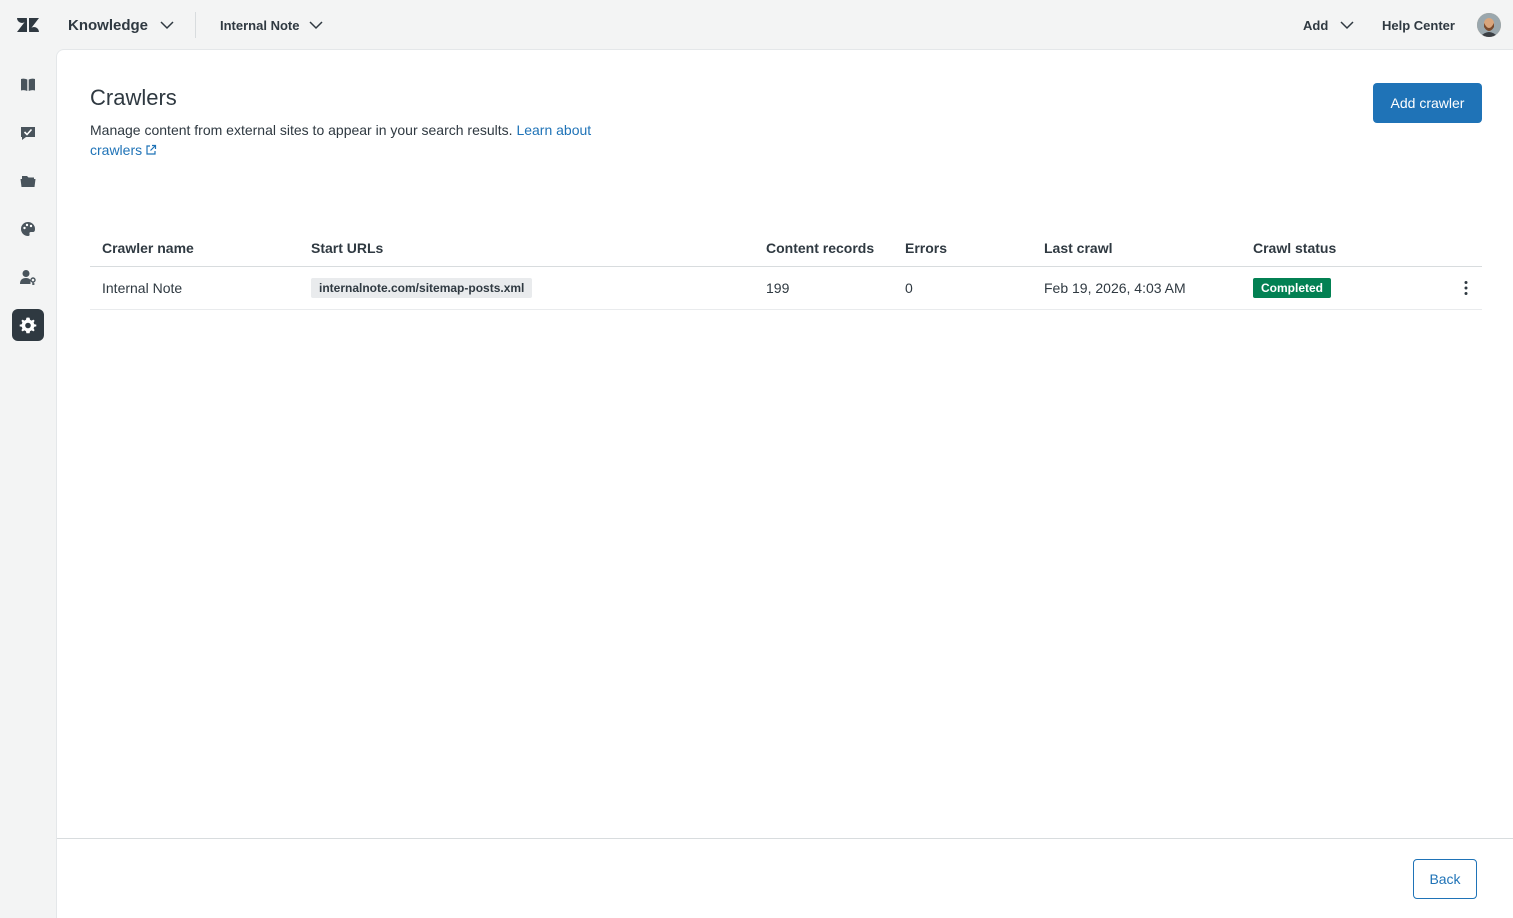  Describe the element at coordinates (28, 483) in the screenshot. I see `sidebar-nav` at that location.